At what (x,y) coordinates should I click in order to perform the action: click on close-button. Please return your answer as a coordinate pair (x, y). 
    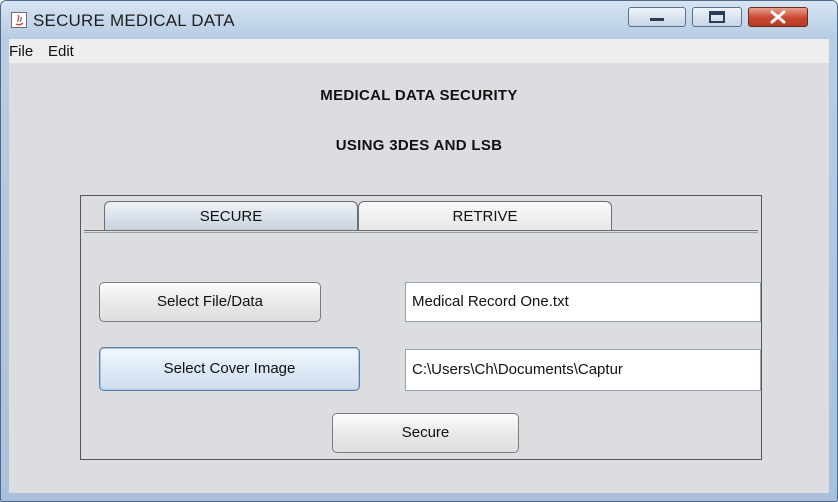
    Looking at the image, I should click on (778, 17).